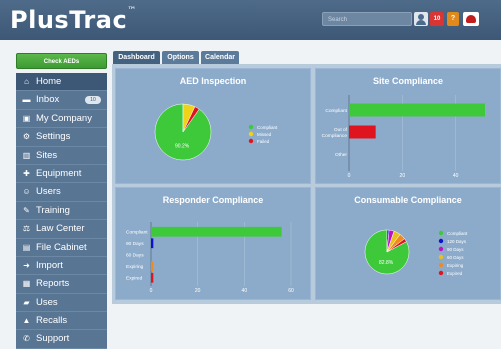 The height and width of the screenshot is (349, 501). Describe the element at coordinates (291, 291) in the screenshot. I see `tick-label: 60` at that location.